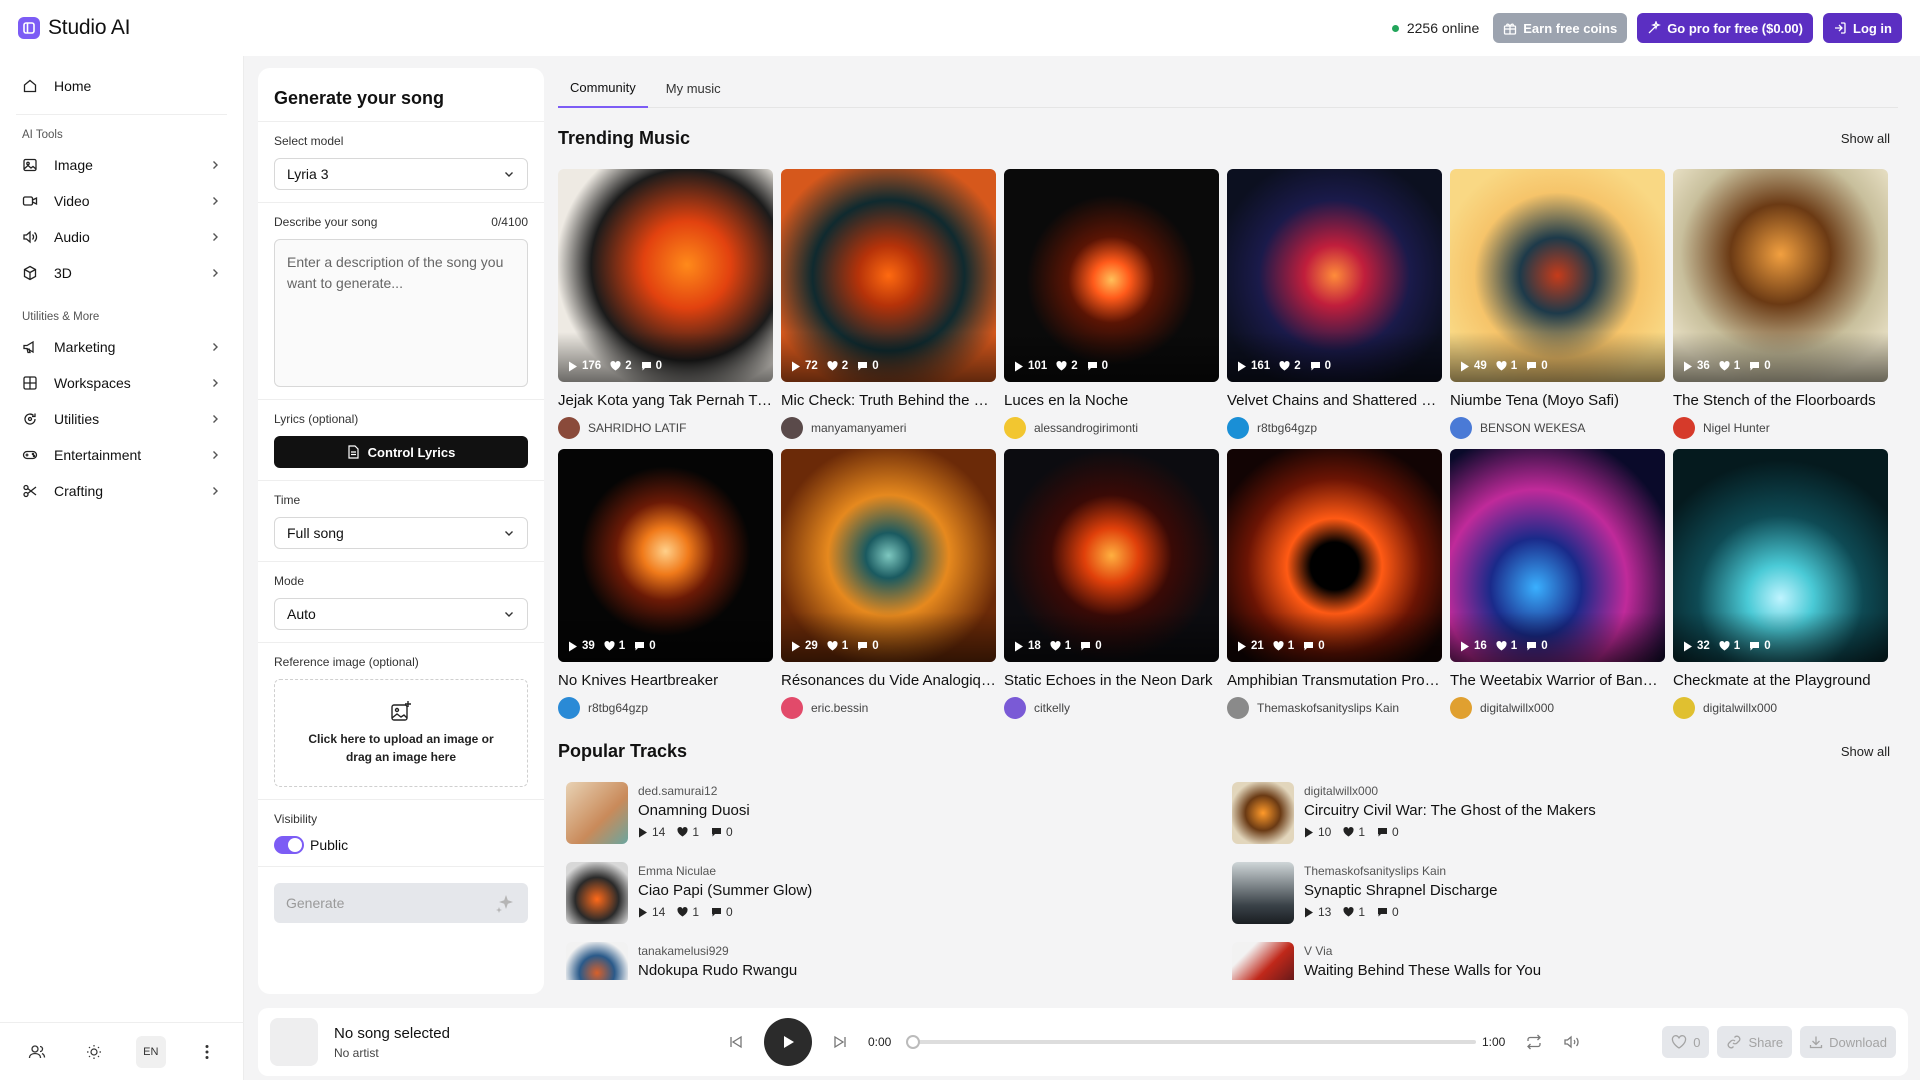  I want to click on track-artist: V Via, so click(1422, 951).